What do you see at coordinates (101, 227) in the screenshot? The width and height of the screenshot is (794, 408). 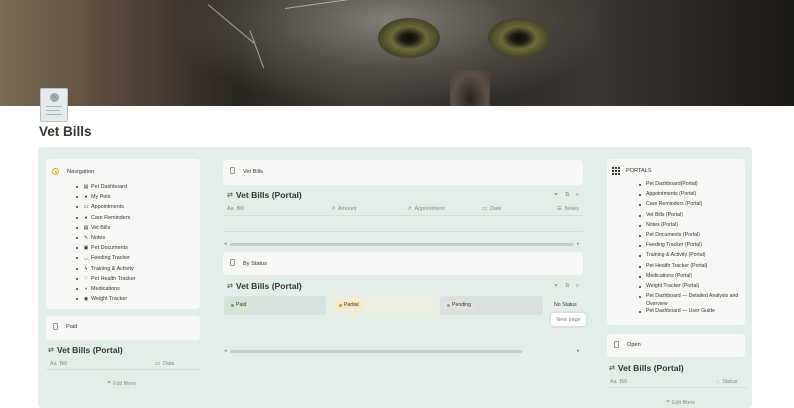 I see `nav-item-label: Vet Bills` at bounding box center [101, 227].